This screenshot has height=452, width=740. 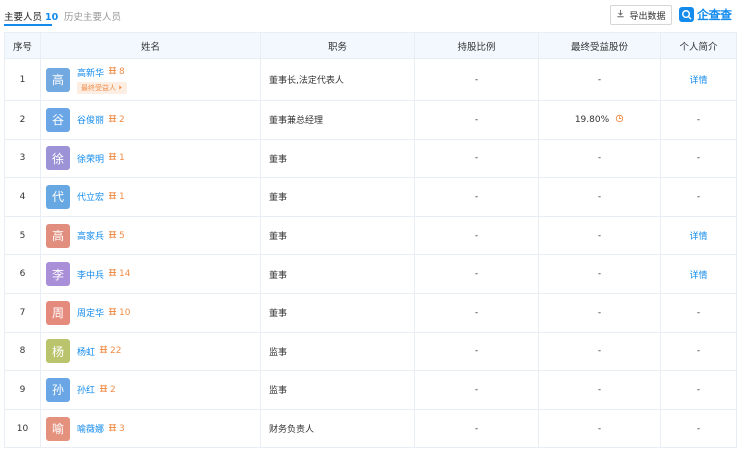 What do you see at coordinates (122, 158) in the screenshot?
I see `related-count: 1` at bounding box center [122, 158].